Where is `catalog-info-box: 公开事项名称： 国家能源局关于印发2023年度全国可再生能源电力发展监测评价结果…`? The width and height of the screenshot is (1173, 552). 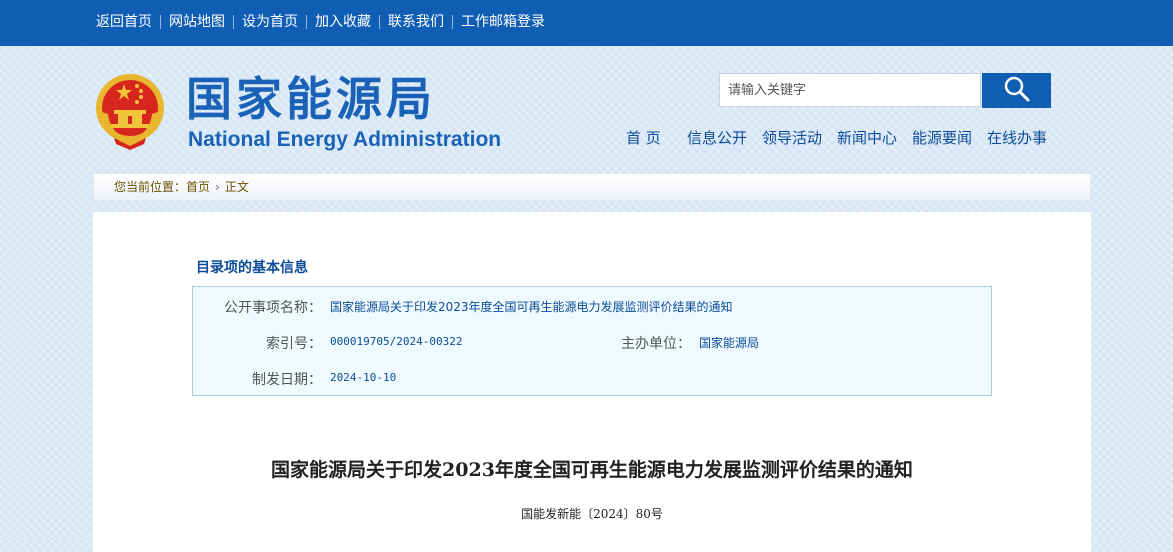
catalog-info-box: 公开事项名称： 国家能源局关于印发2023年度全国可再生能源电力发展监测评价结果… is located at coordinates (592, 341).